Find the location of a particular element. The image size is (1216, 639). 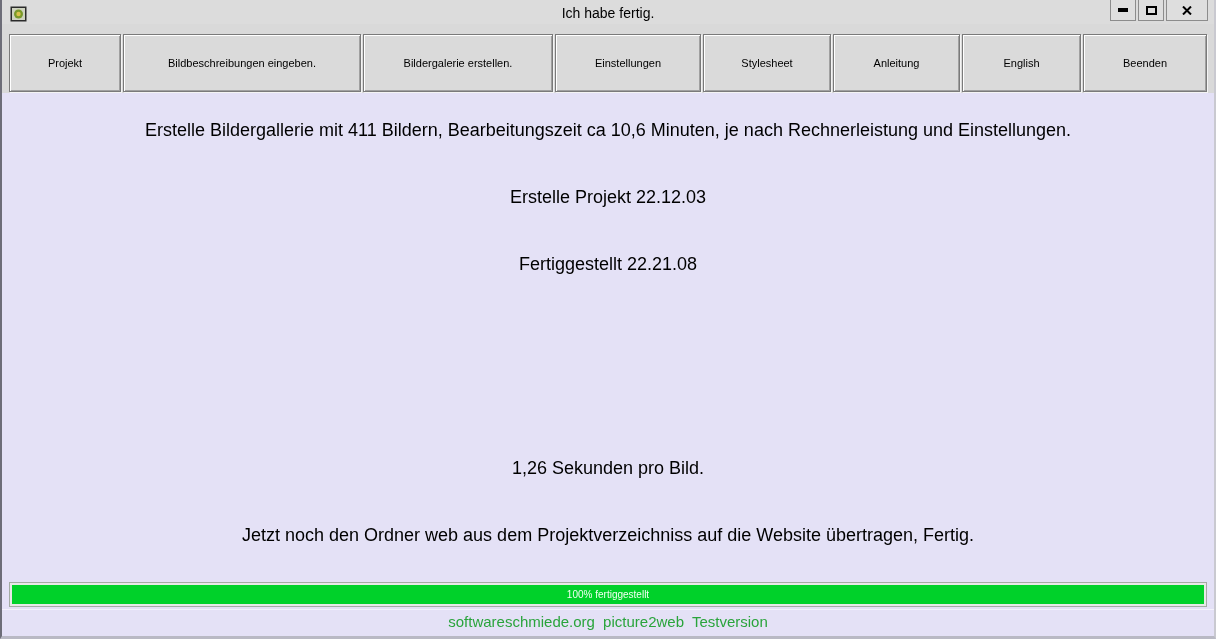

status-message: Erstelle Bildergallerie mit 411 Bildern, Bearbeitungszeit ca 10,6 Minuten, je nach Rechnerleistung und Einstellungen. is located at coordinates (608, 130).